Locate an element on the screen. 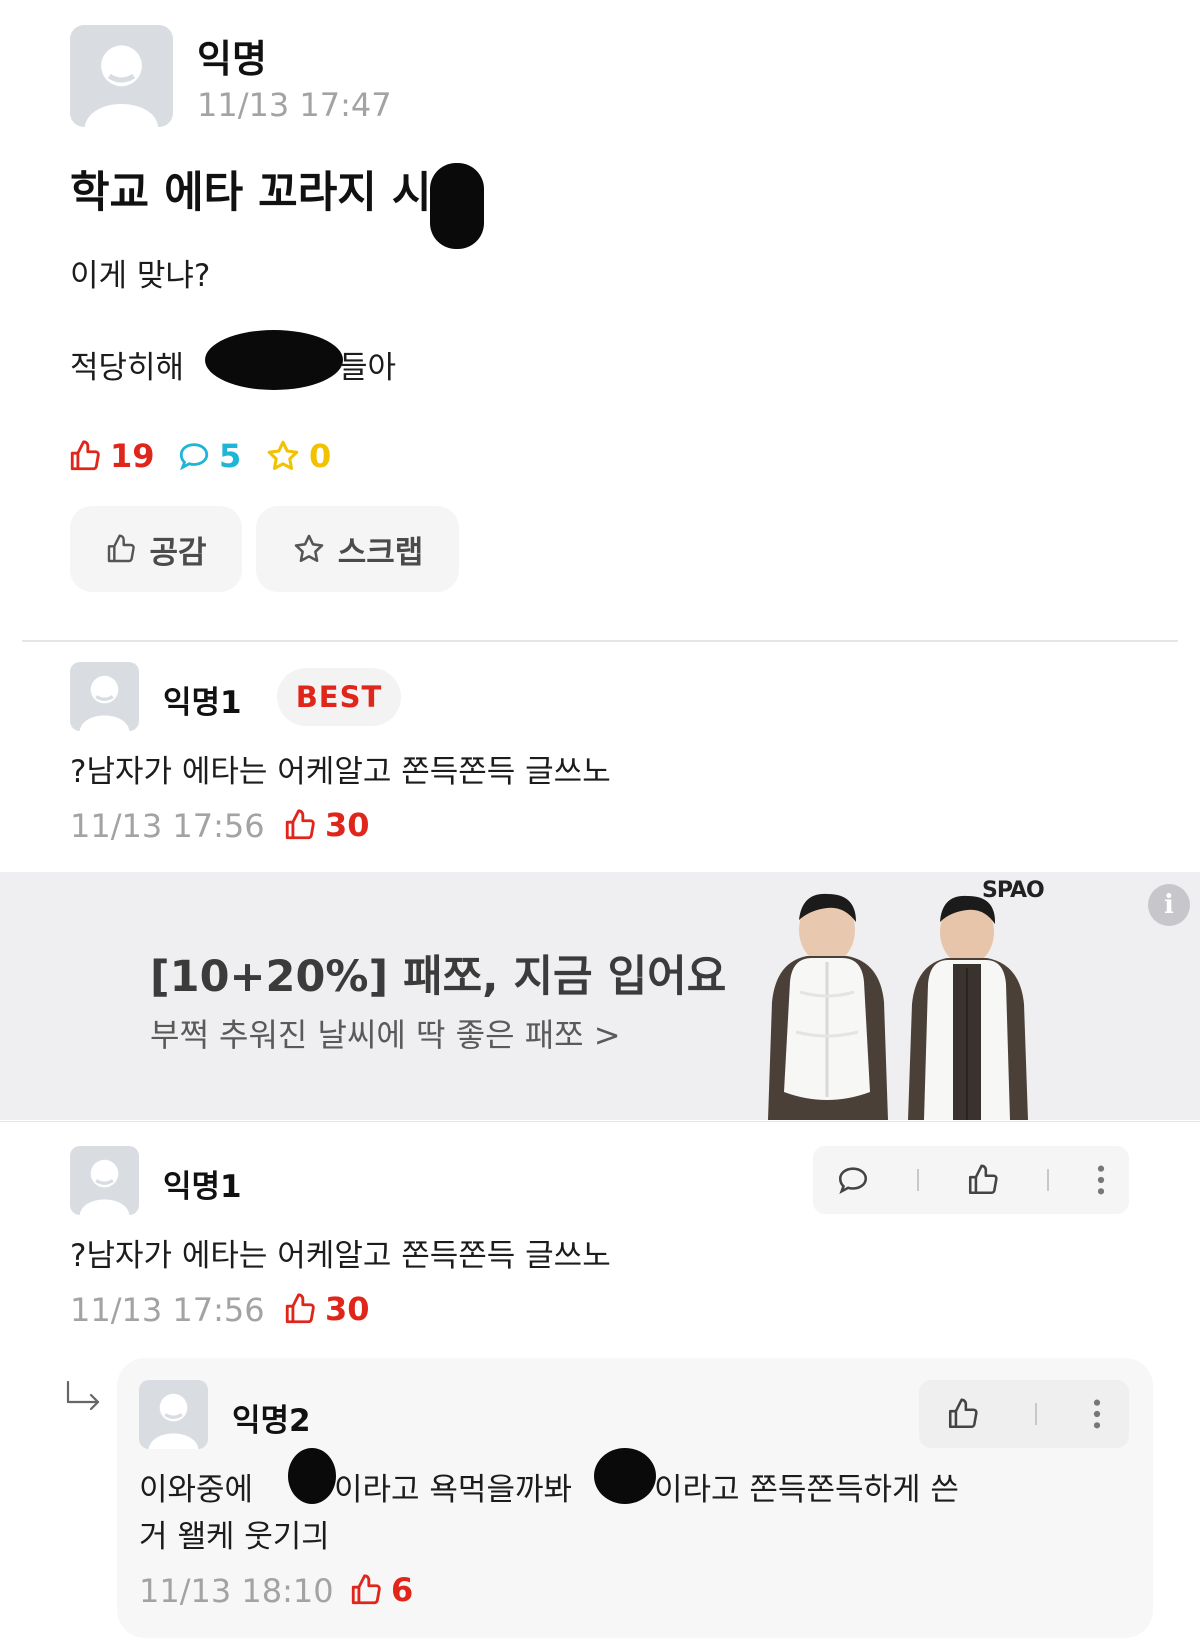  post-like-count: 19 is located at coordinates (111, 456).